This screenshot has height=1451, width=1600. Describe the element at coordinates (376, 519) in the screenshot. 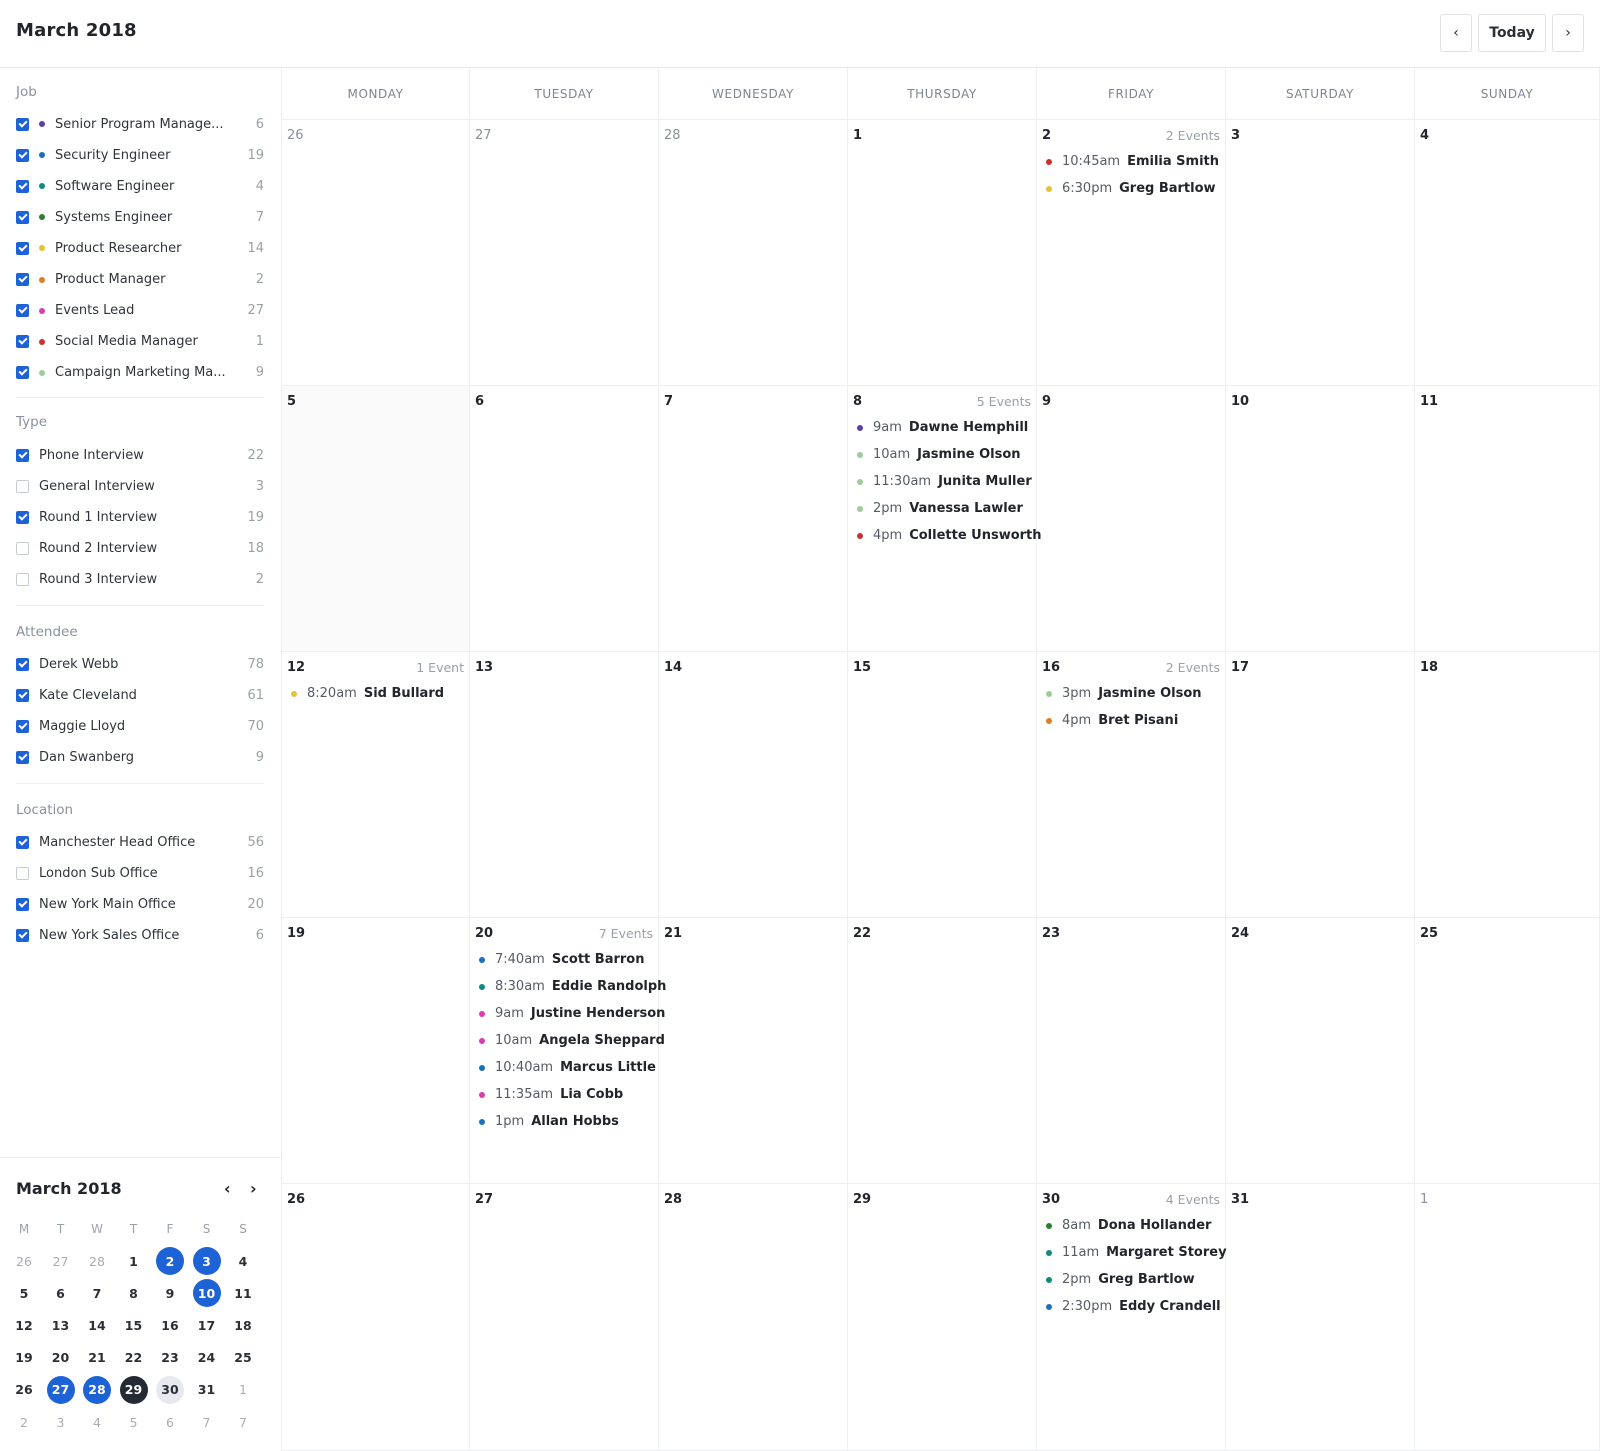

I see `day-cell: 5` at that location.